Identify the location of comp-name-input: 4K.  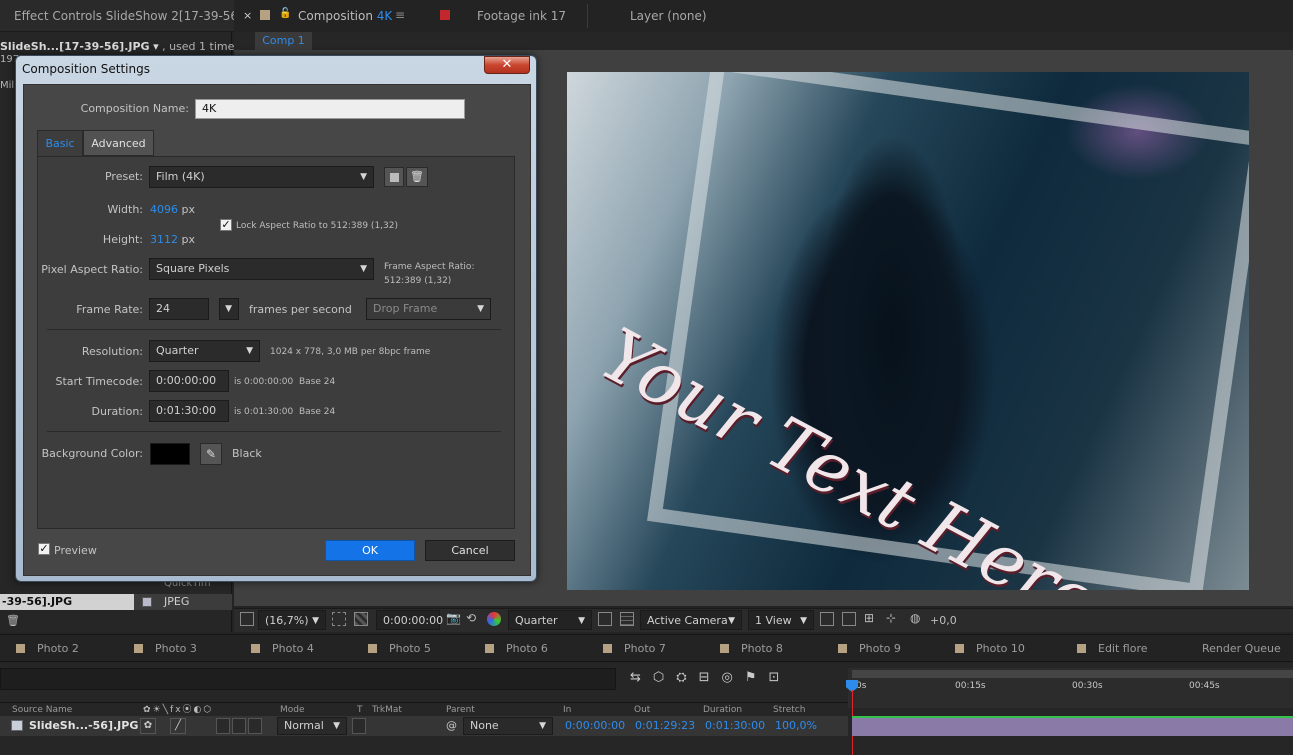
(330, 109).